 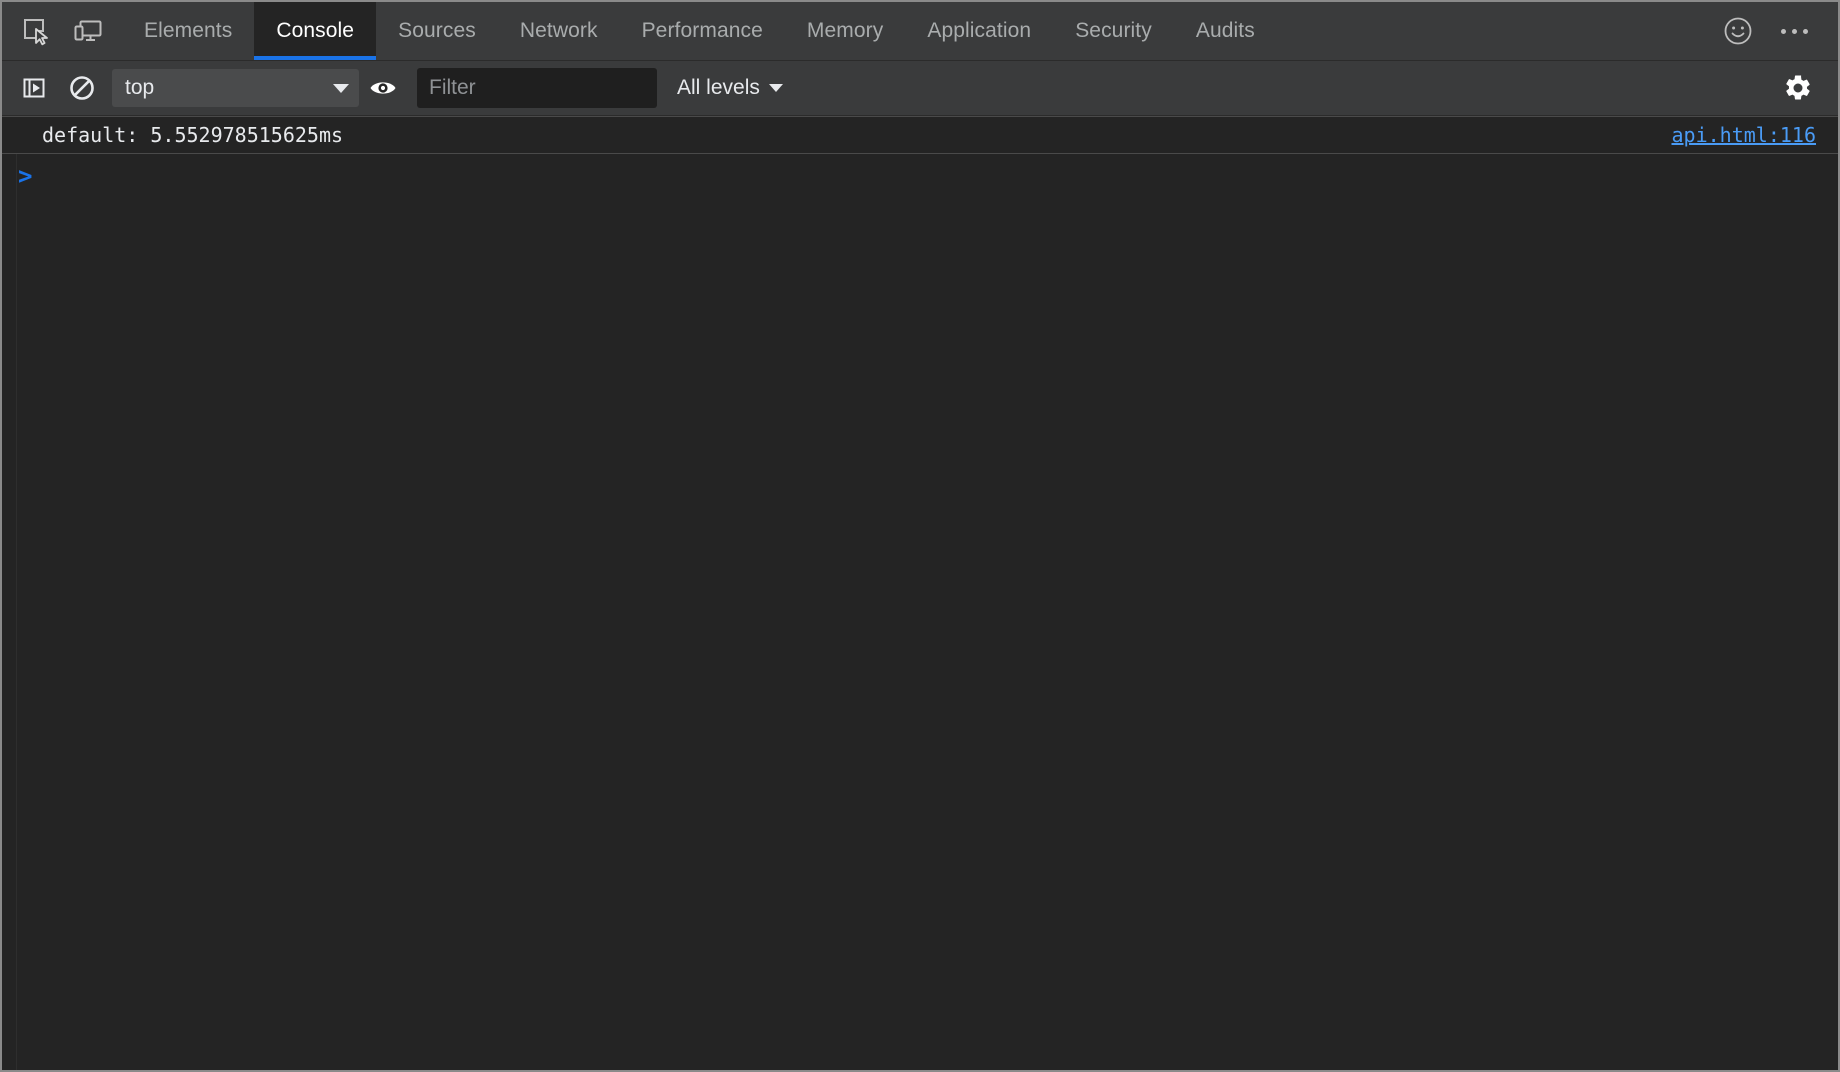 What do you see at coordinates (383, 88) in the screenshot?
I see `eye-icon` at bounding box center [383, 88].